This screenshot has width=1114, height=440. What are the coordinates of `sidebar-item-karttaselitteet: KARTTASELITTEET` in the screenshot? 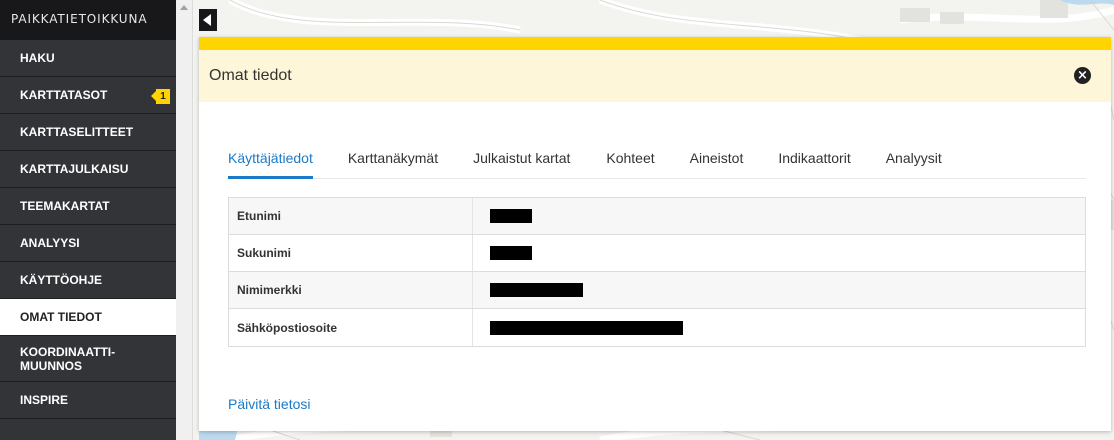 It's located at (88, 132).